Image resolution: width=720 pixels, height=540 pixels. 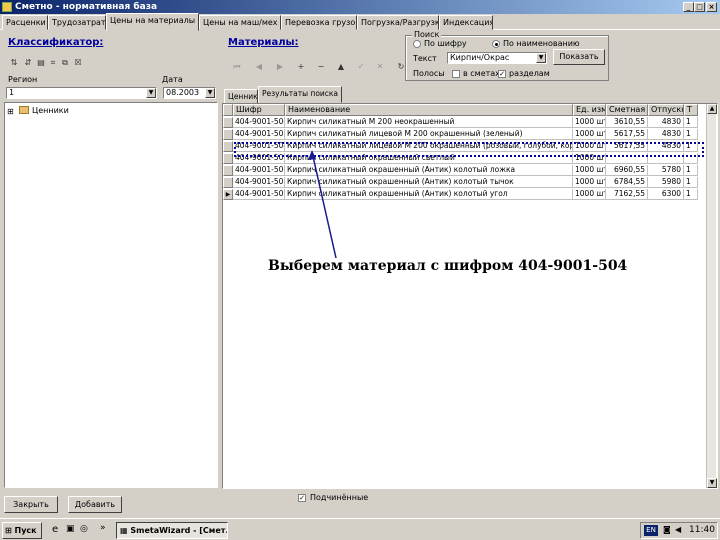 I want to click on close-button: Закрыть, so click(x=31, y=504).